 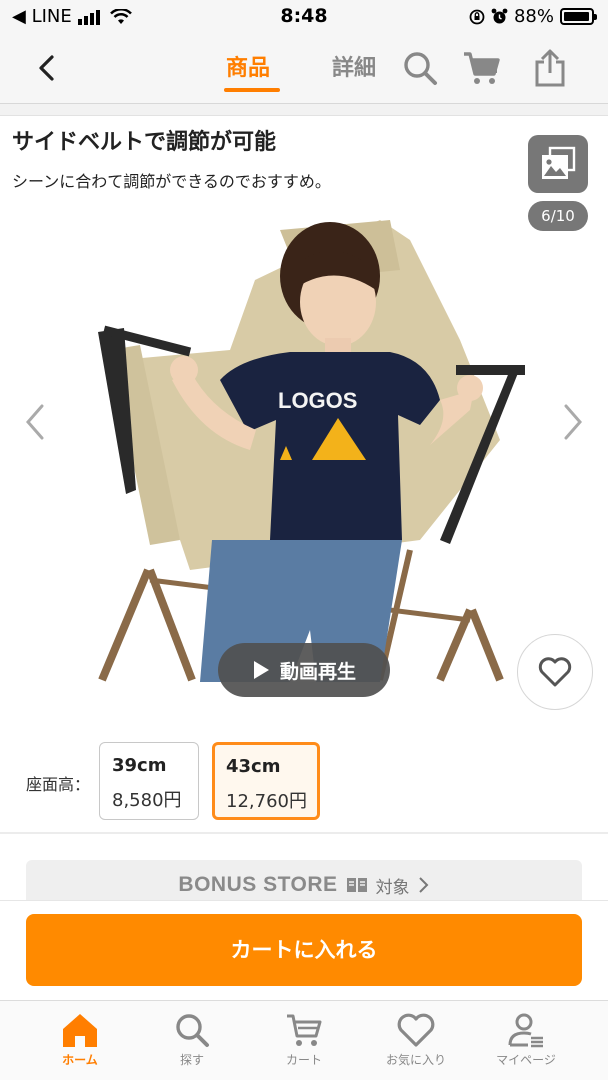 What do you see at coordinates (149, 781) in the screenshot?
I see `size-option-39cm: 39cm 8,580円` at bounding box center [149, 781].